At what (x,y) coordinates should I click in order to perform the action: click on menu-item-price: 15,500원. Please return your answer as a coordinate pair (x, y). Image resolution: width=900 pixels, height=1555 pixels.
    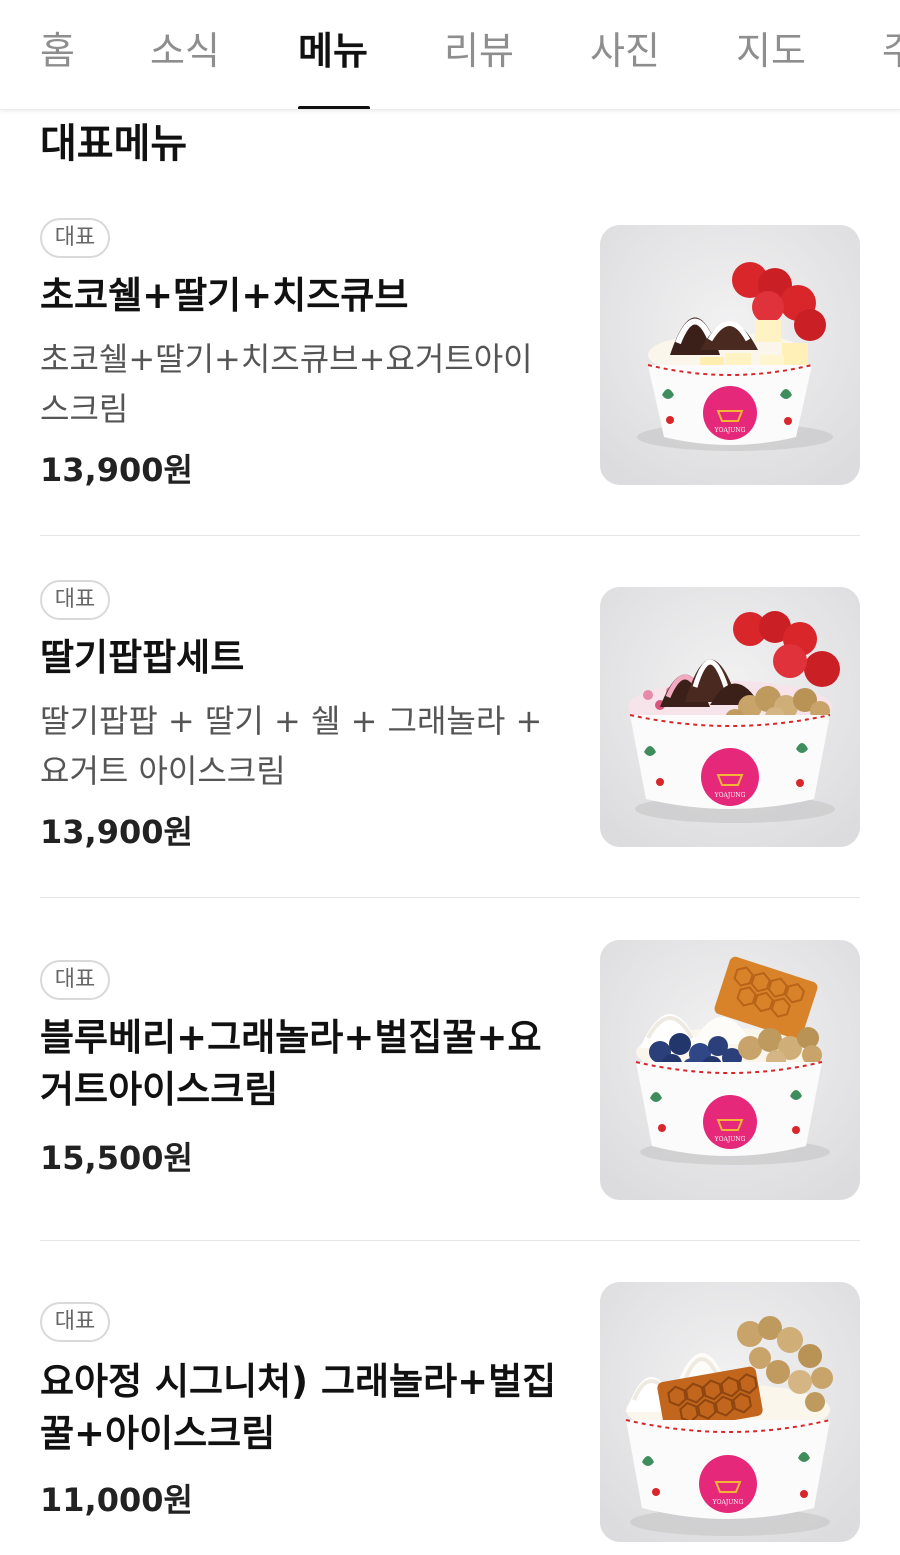
    Looking at the image, I should click on (116, 1158).